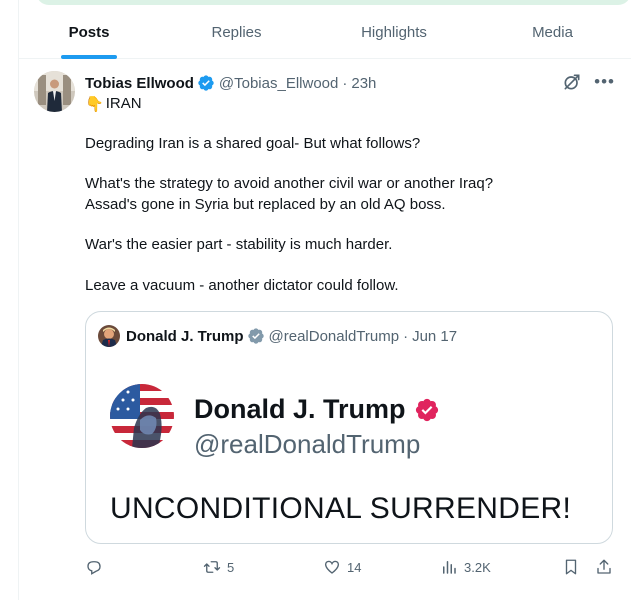 The height and width of the screenshot is (600, 631). I want to click on image-headline: UNCONDITIONAL SURRENDER!, so click(341, 508).